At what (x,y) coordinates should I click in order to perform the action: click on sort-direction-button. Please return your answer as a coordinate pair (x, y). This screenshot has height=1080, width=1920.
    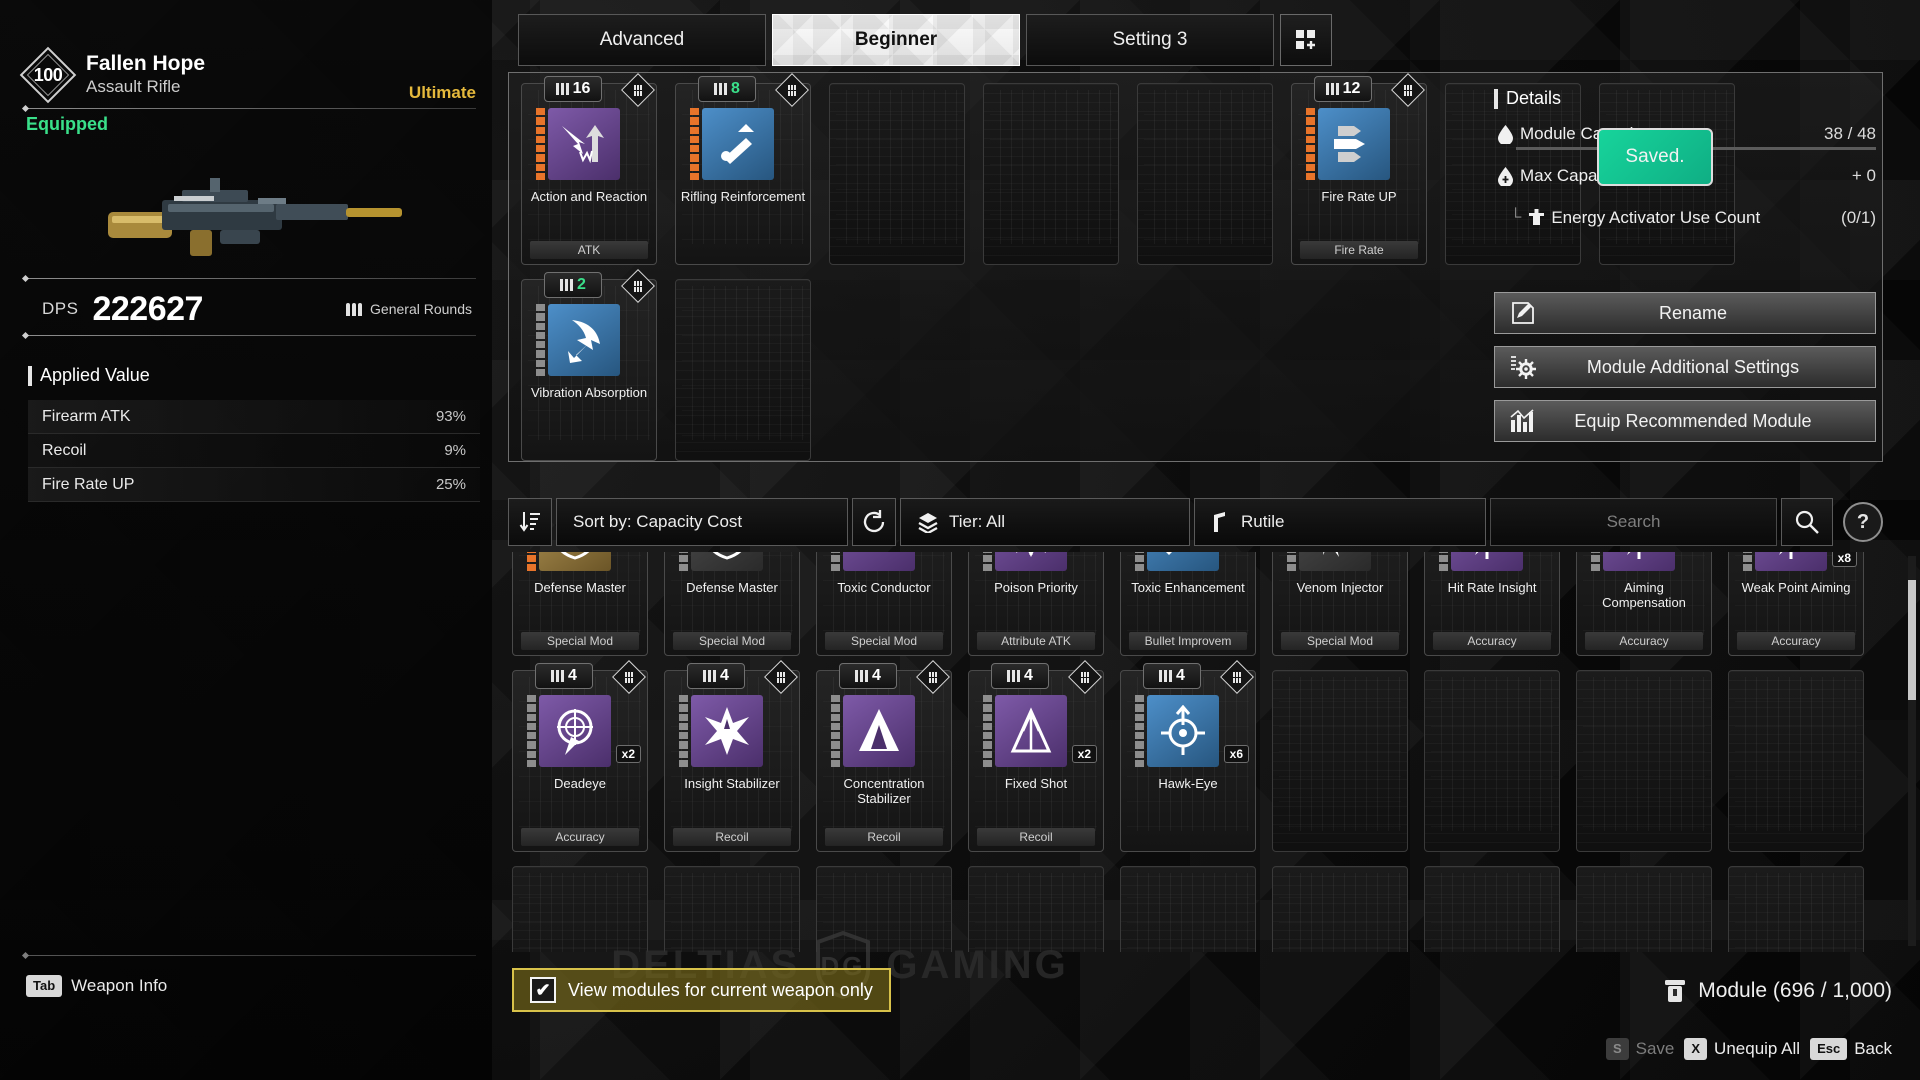
    Looking at the image, I should click on (530, 522).